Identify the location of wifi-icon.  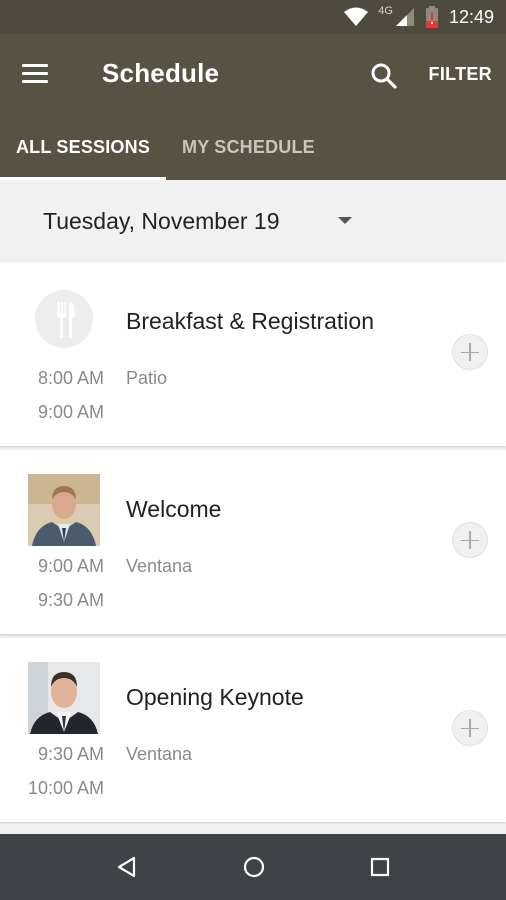
(356, 16).